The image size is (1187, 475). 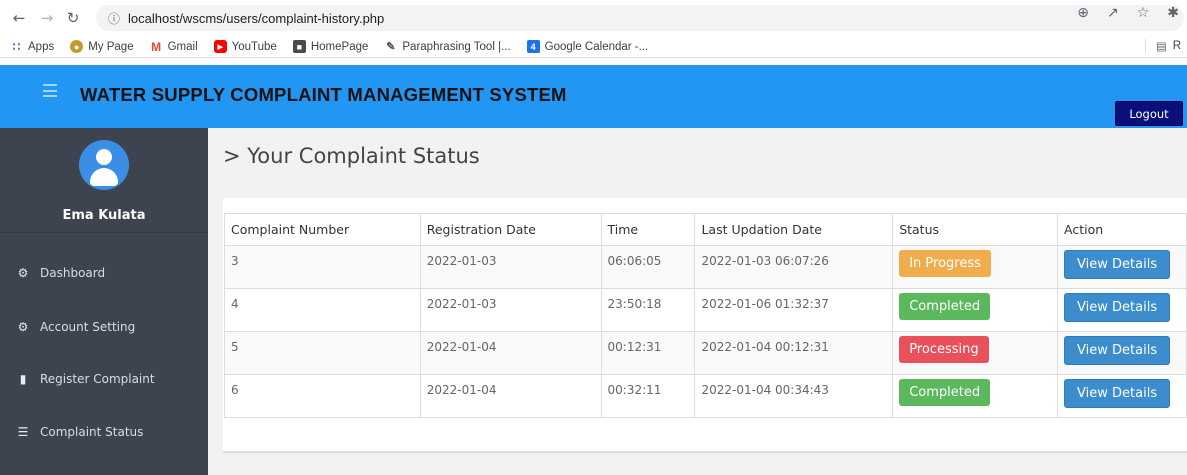 I want to click on back-arrow-icon: ←, so click(x=19, y=18).